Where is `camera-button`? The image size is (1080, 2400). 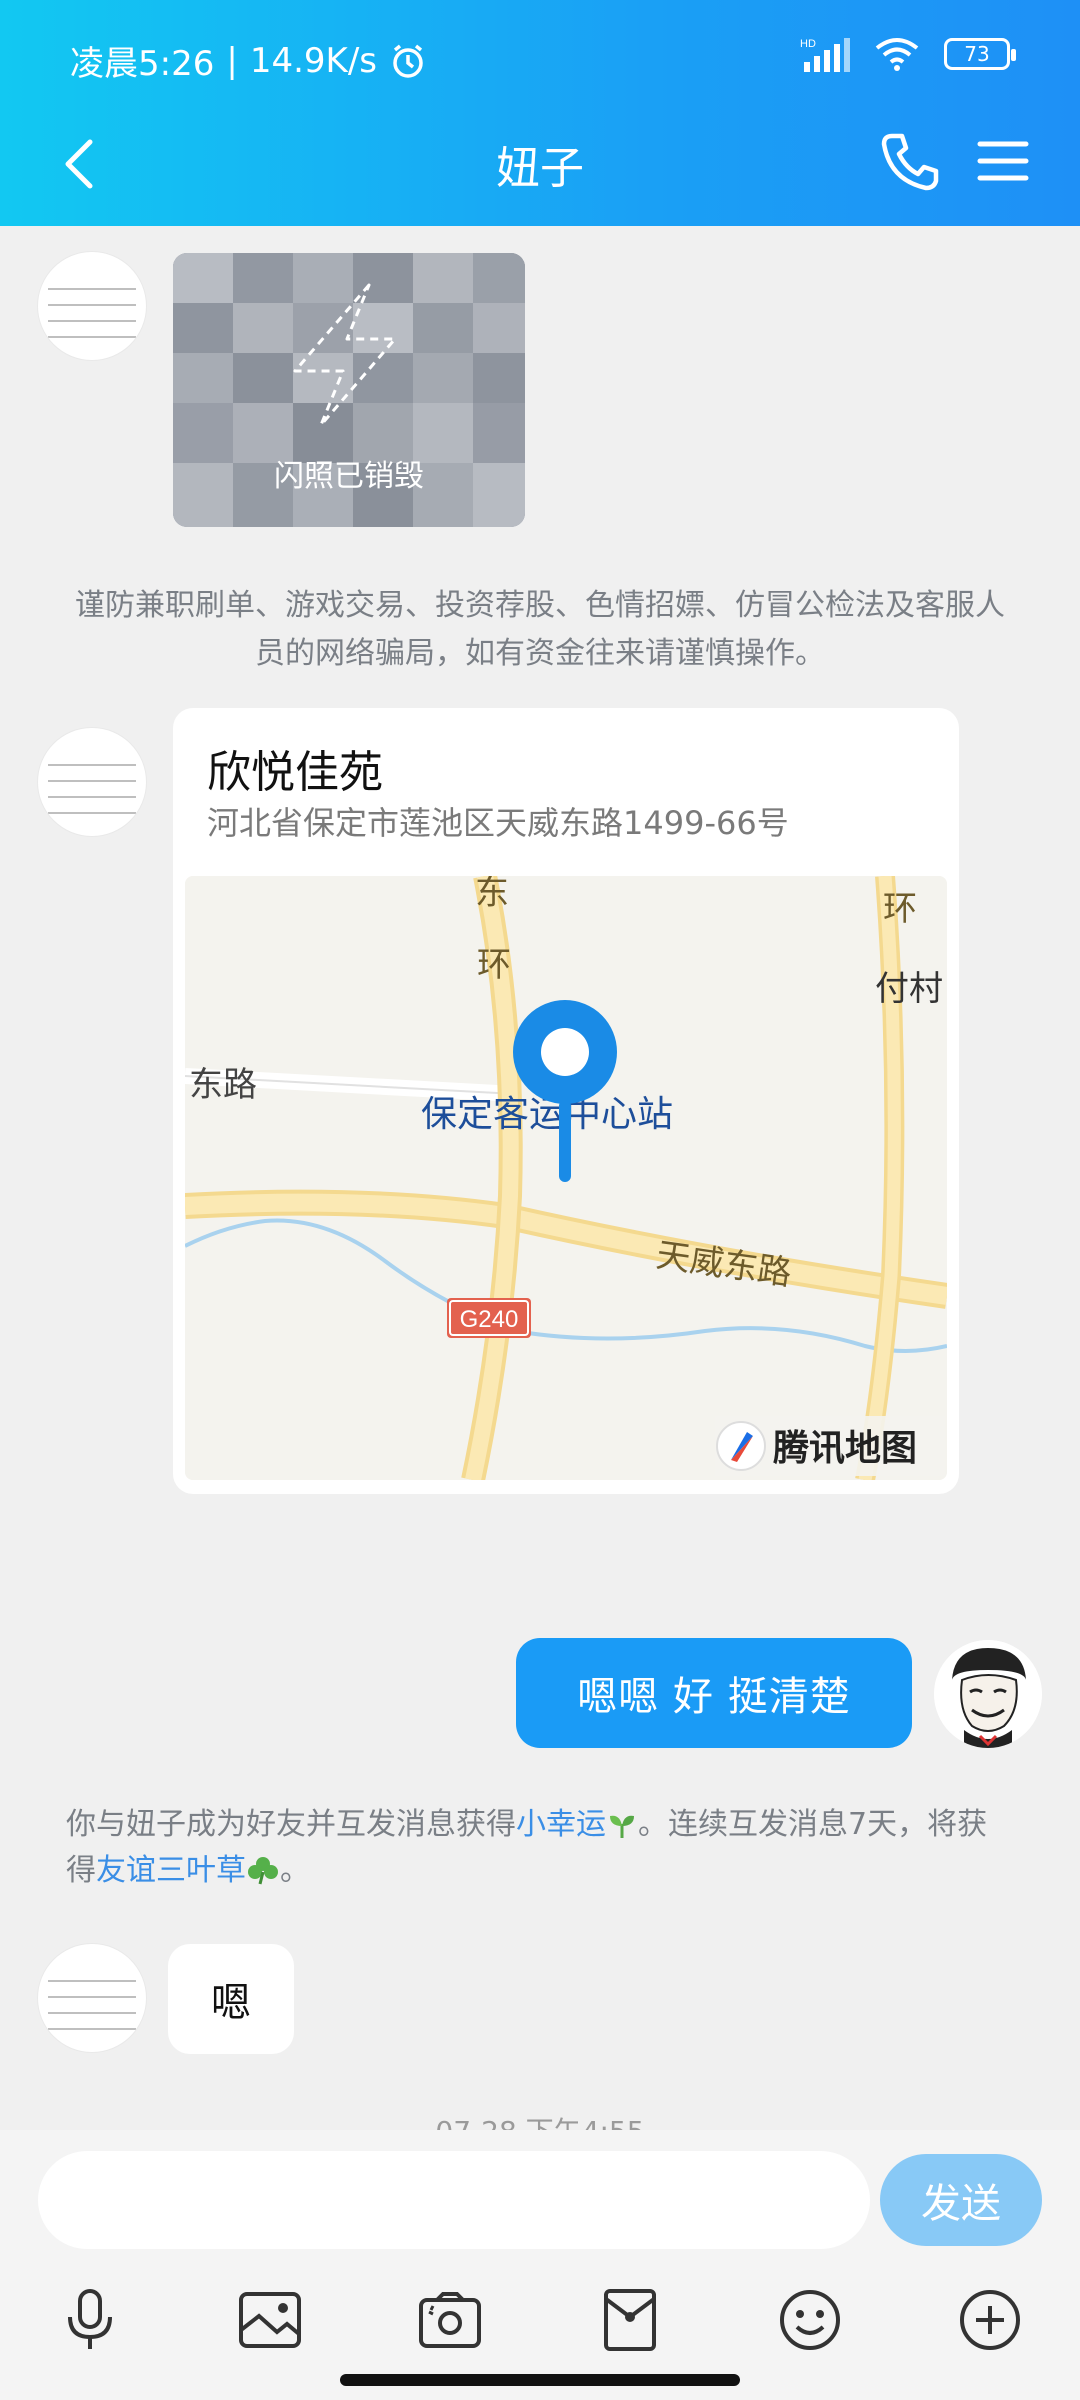 camera-button is located at coordinates (450, 2320).